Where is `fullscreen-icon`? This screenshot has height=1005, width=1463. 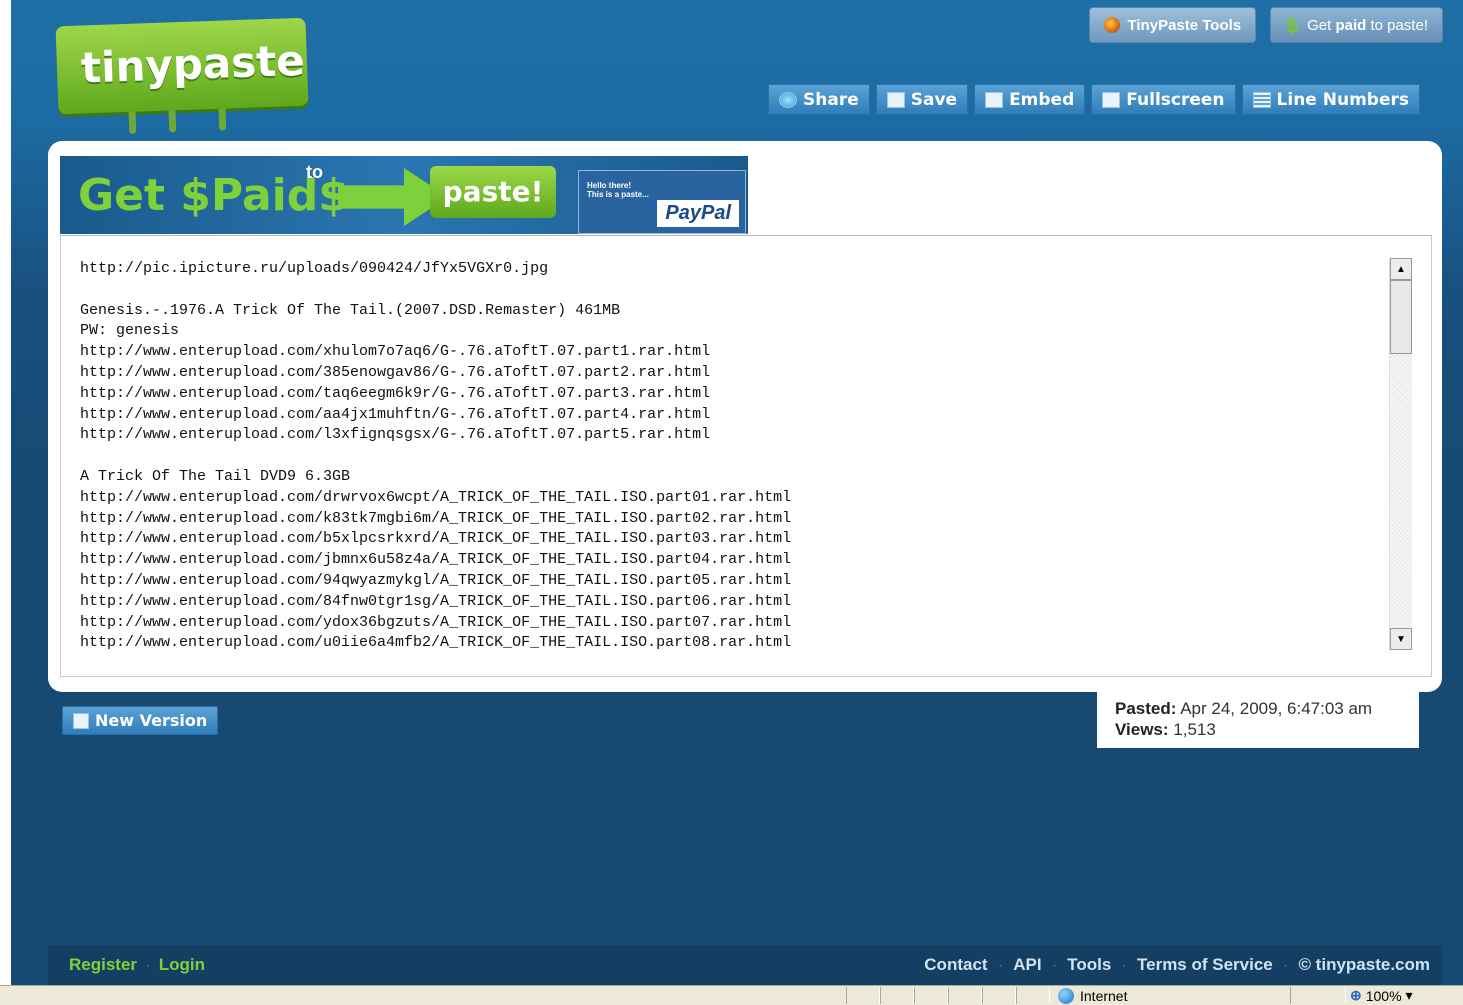 fullscreen-icon is located at coordinates (1111, 99).